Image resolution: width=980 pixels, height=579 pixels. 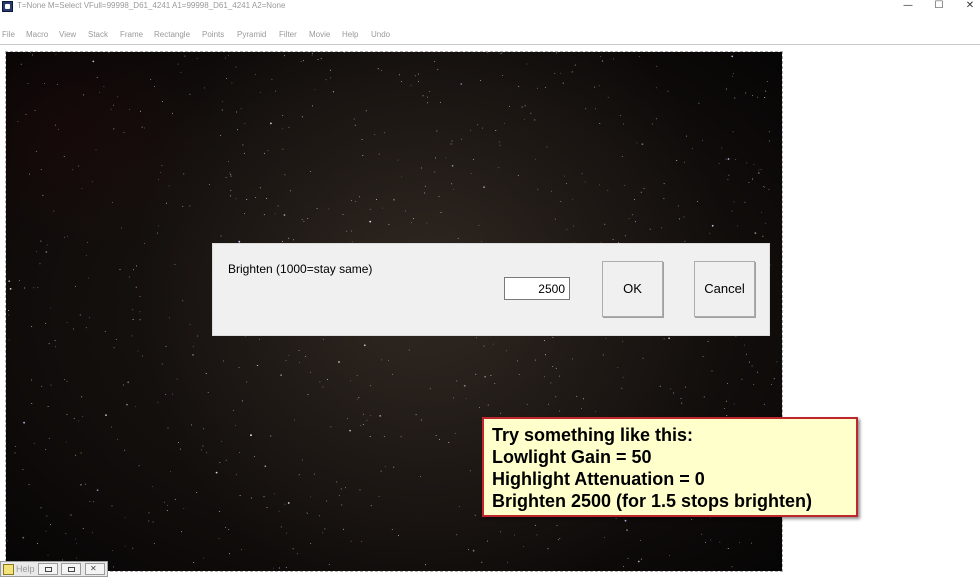 What do you see at coordinates (213, 35) in the screenshot?
I see `menu-points: Points` at bounding box center [213, 35].